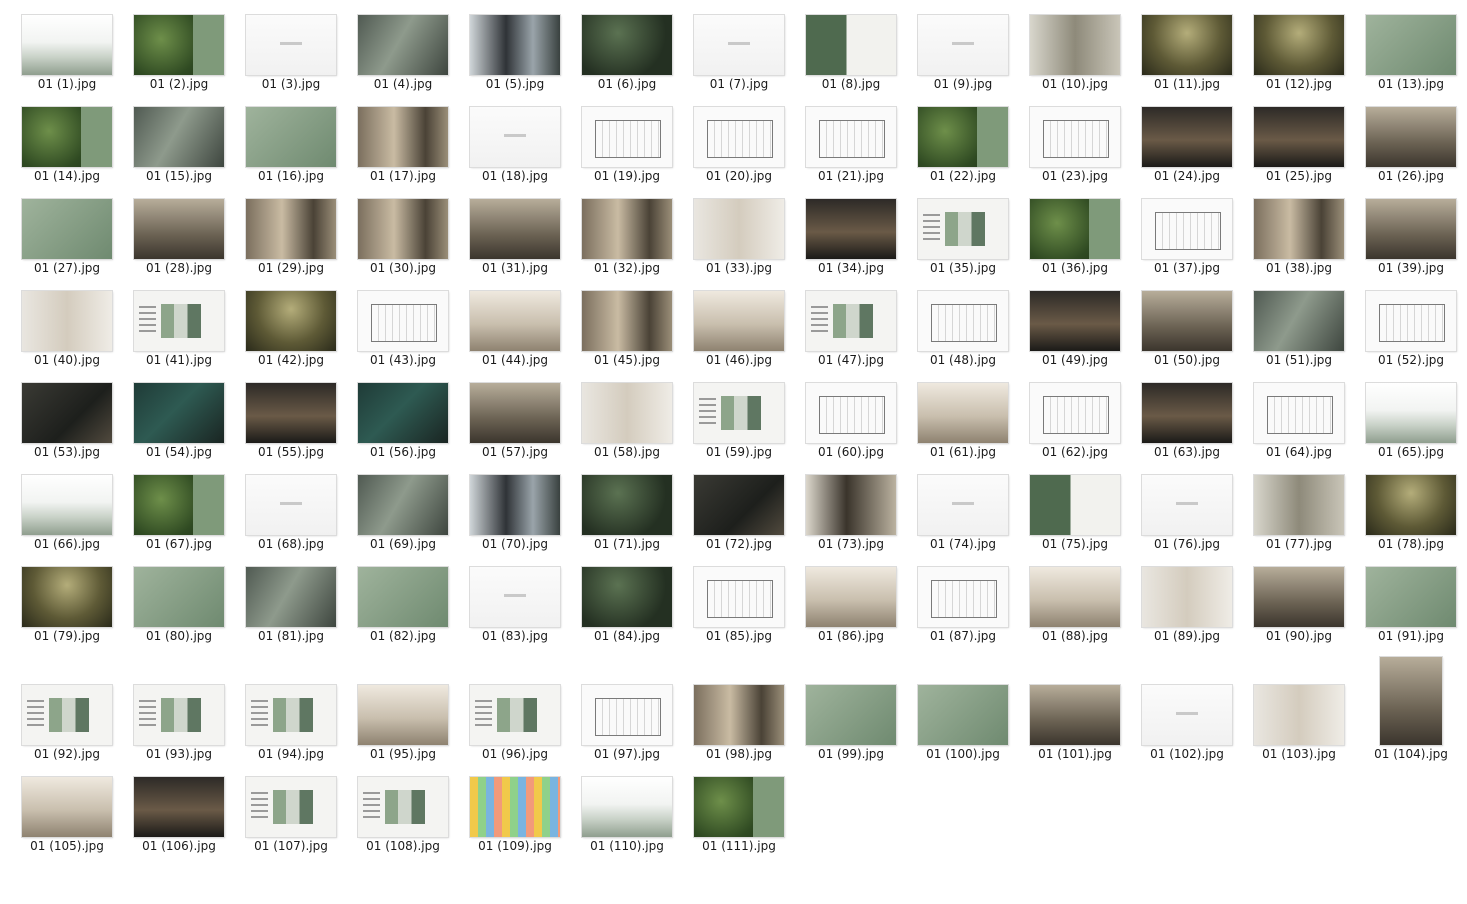 This screenshot has width=1467, height=904. What do you see at coordinates (963, 360) in the screenshot?
I see `file-name-label: 01 (48).jpg` at bounding box center [963, 360].